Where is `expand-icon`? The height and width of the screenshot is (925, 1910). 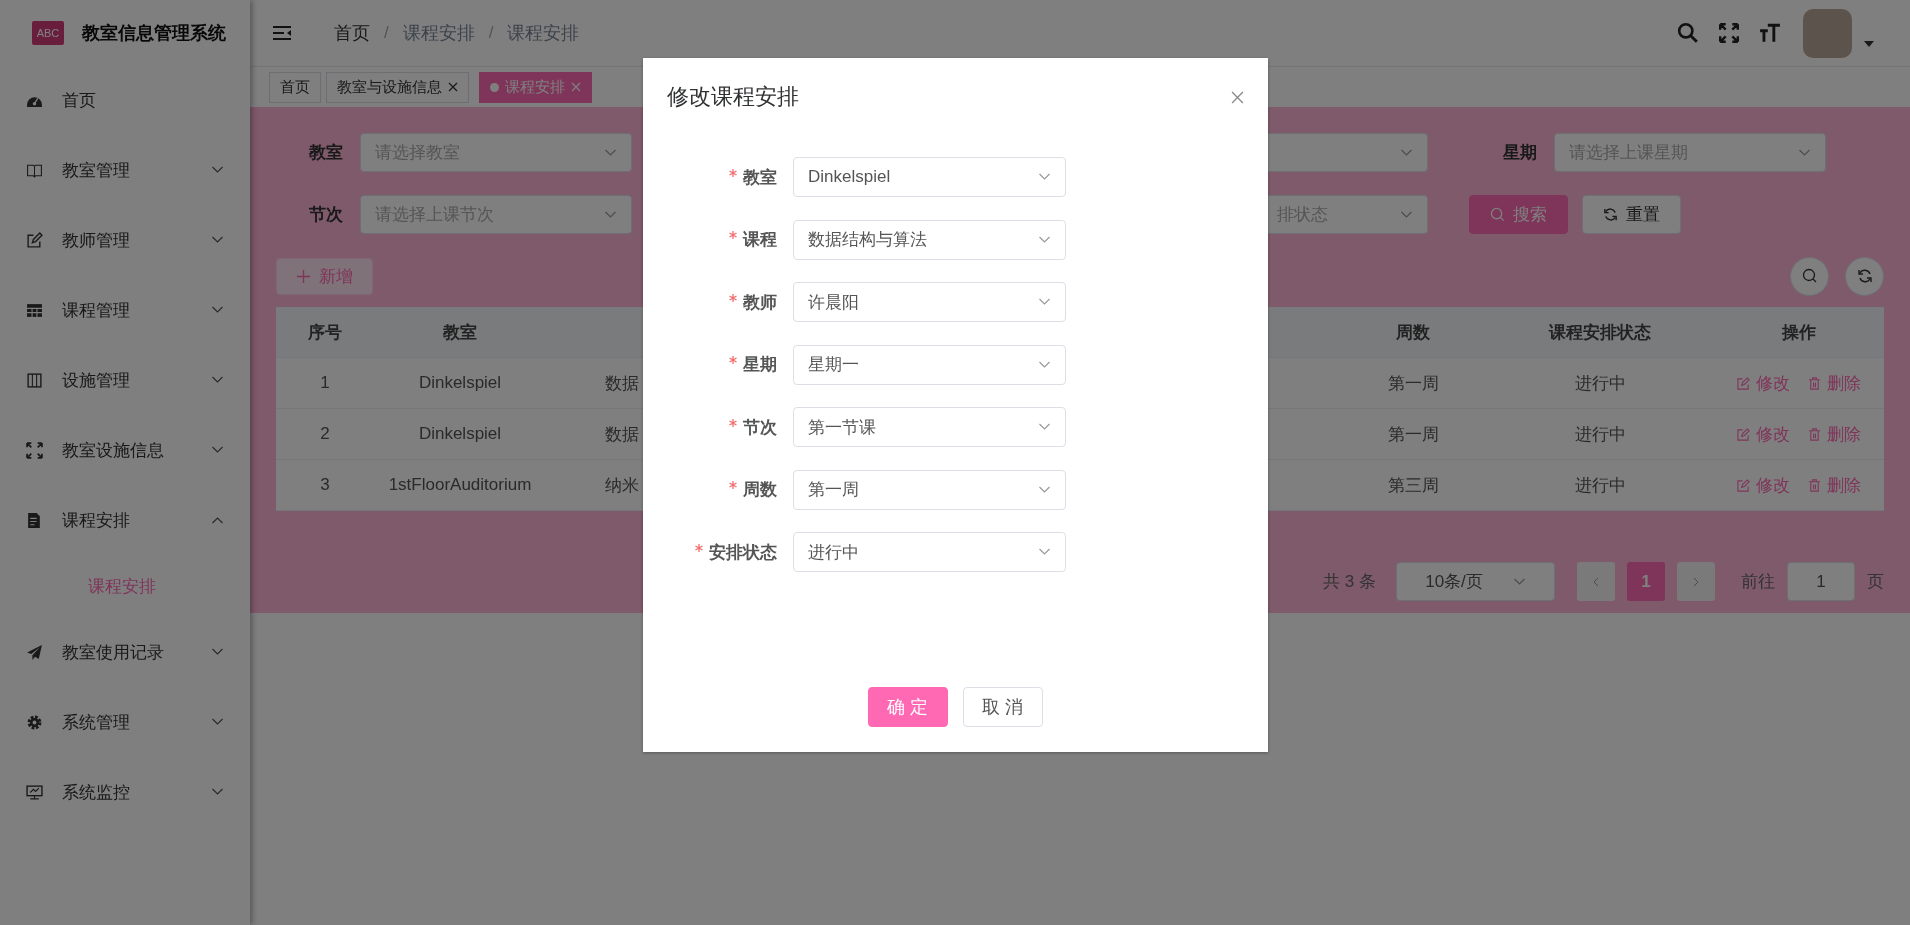
expand-icon is located at coordinates (34, 450).